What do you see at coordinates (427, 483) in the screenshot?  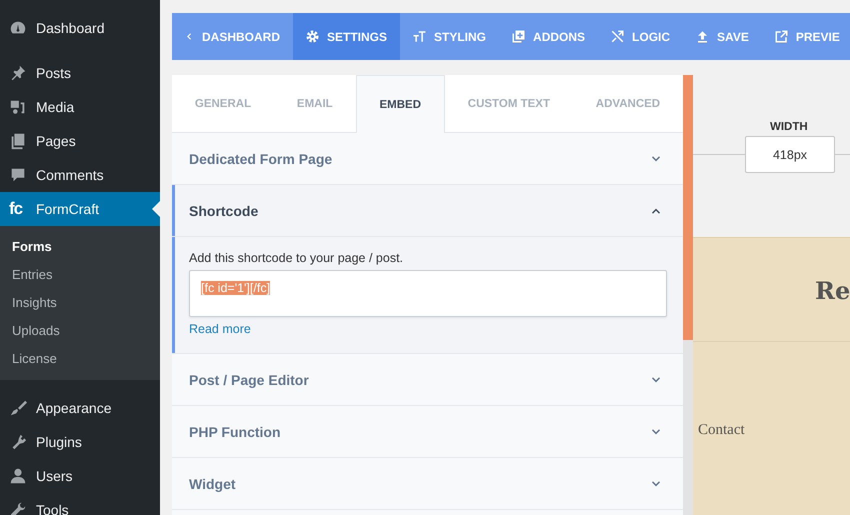 I see `accordion-header: Widget` at bounding box center [427, 483].